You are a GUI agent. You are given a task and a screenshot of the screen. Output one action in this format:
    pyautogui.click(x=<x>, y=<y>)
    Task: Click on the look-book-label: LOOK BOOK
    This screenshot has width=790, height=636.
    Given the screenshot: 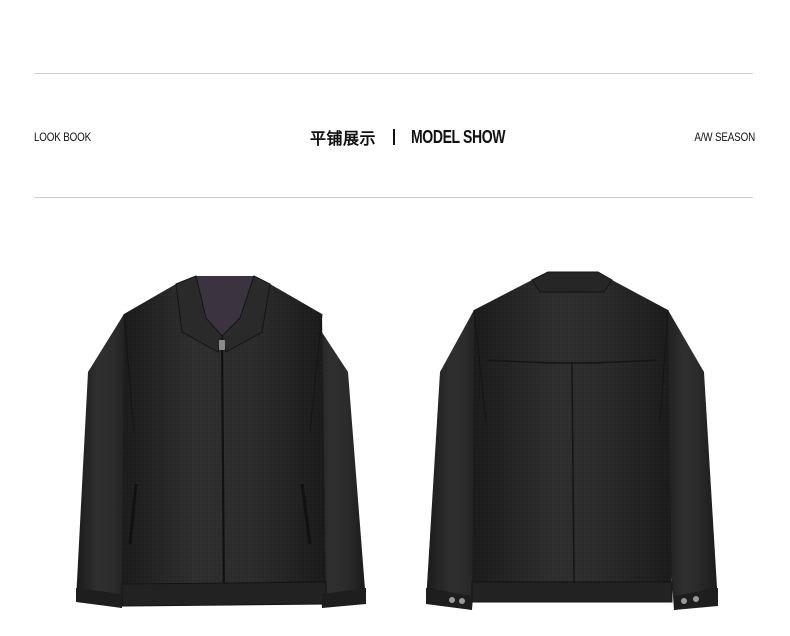 What is the action you would take?
    pyautogui.click(x=63, y=137)
    